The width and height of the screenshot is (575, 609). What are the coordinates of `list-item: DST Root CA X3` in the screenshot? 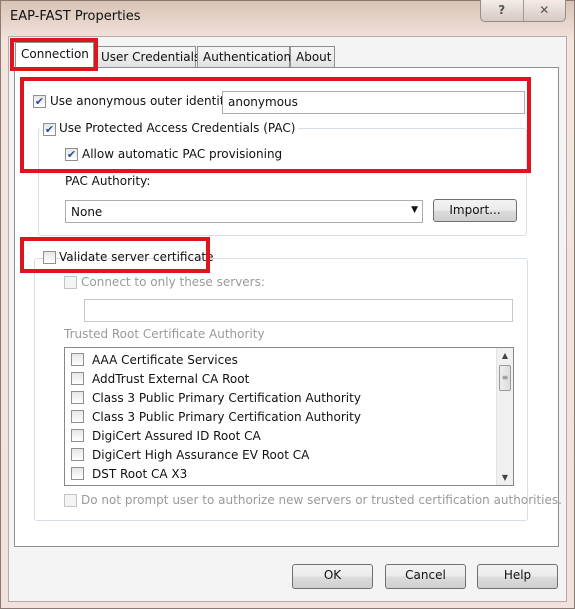 It's located at (129, 473).